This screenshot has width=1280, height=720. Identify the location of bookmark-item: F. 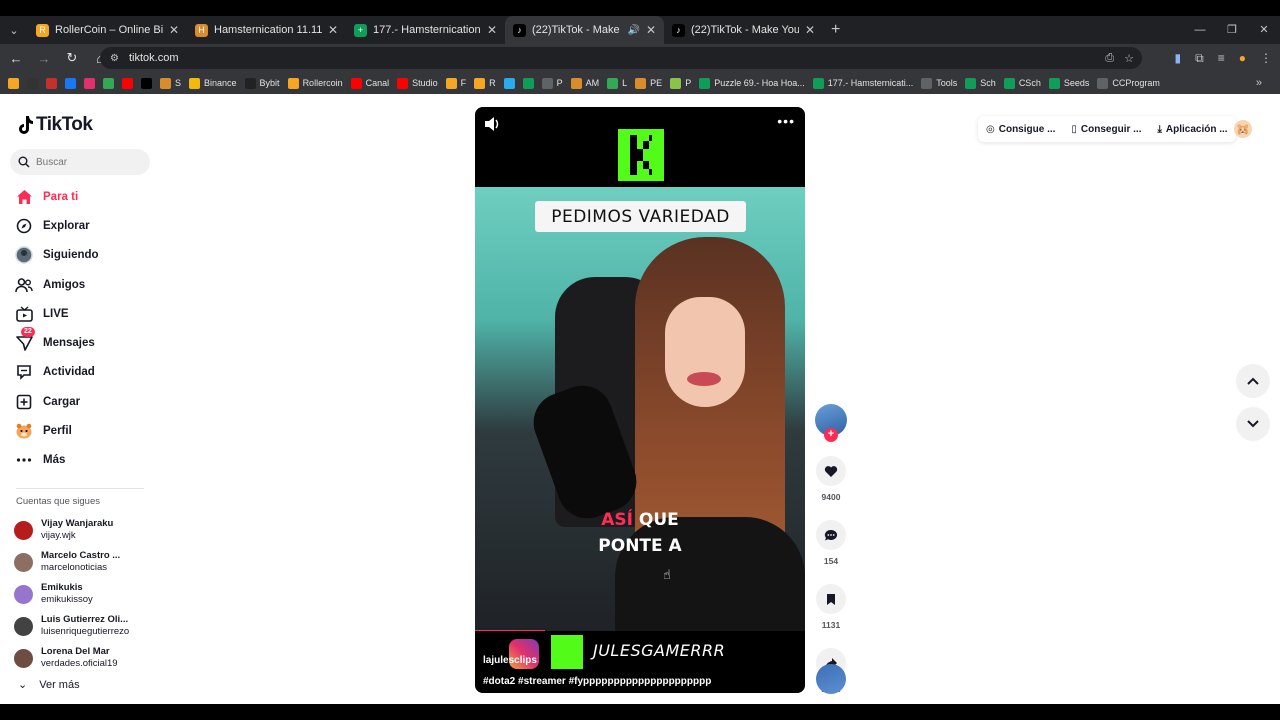
(455, 83).